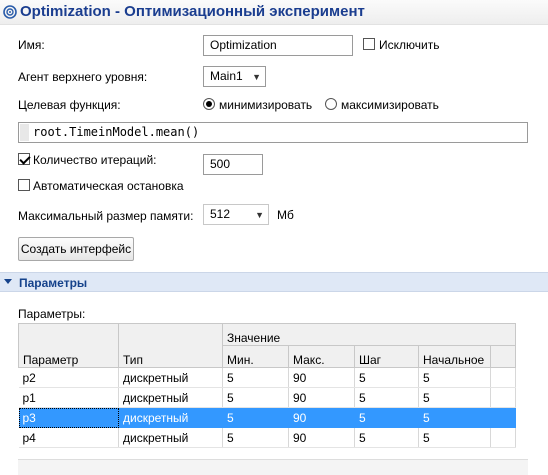 The width and height of the screenshot is (548, 475). I want to click on autostop-label: Автоматическая остановка, so click(108, 186).